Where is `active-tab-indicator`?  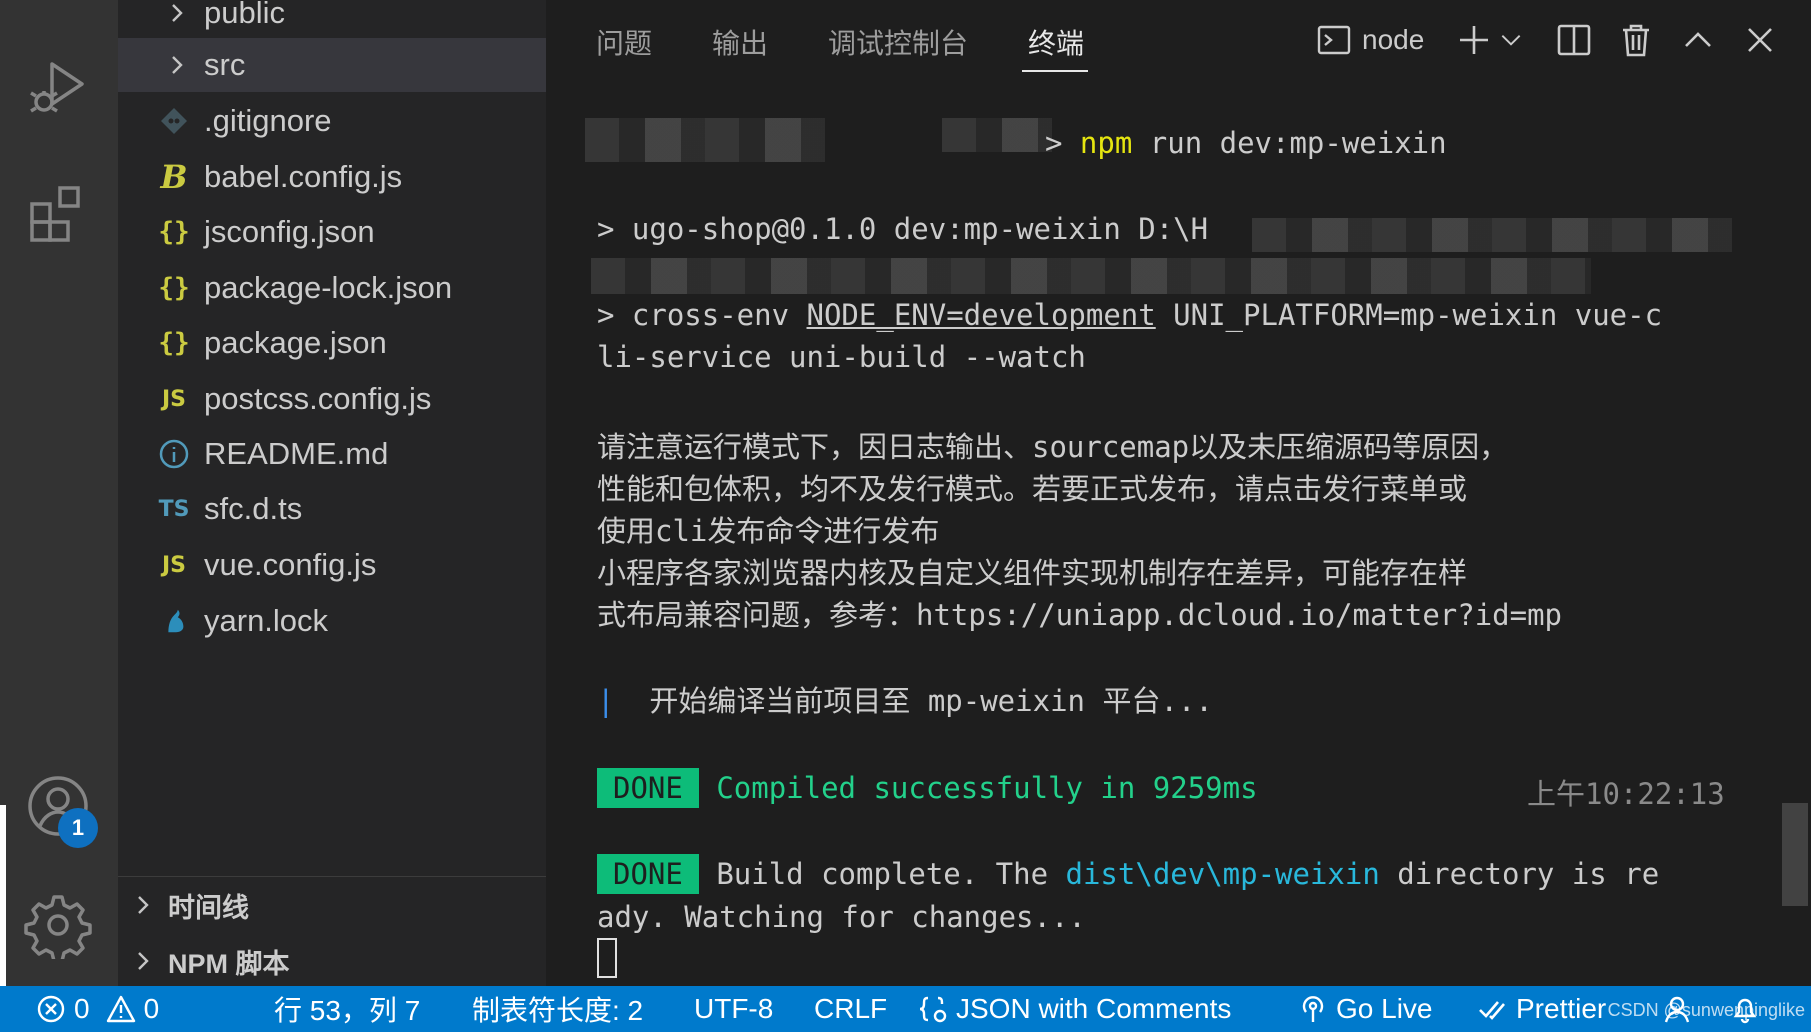 active-tab-indicator is located at coordinates (1055, 71).